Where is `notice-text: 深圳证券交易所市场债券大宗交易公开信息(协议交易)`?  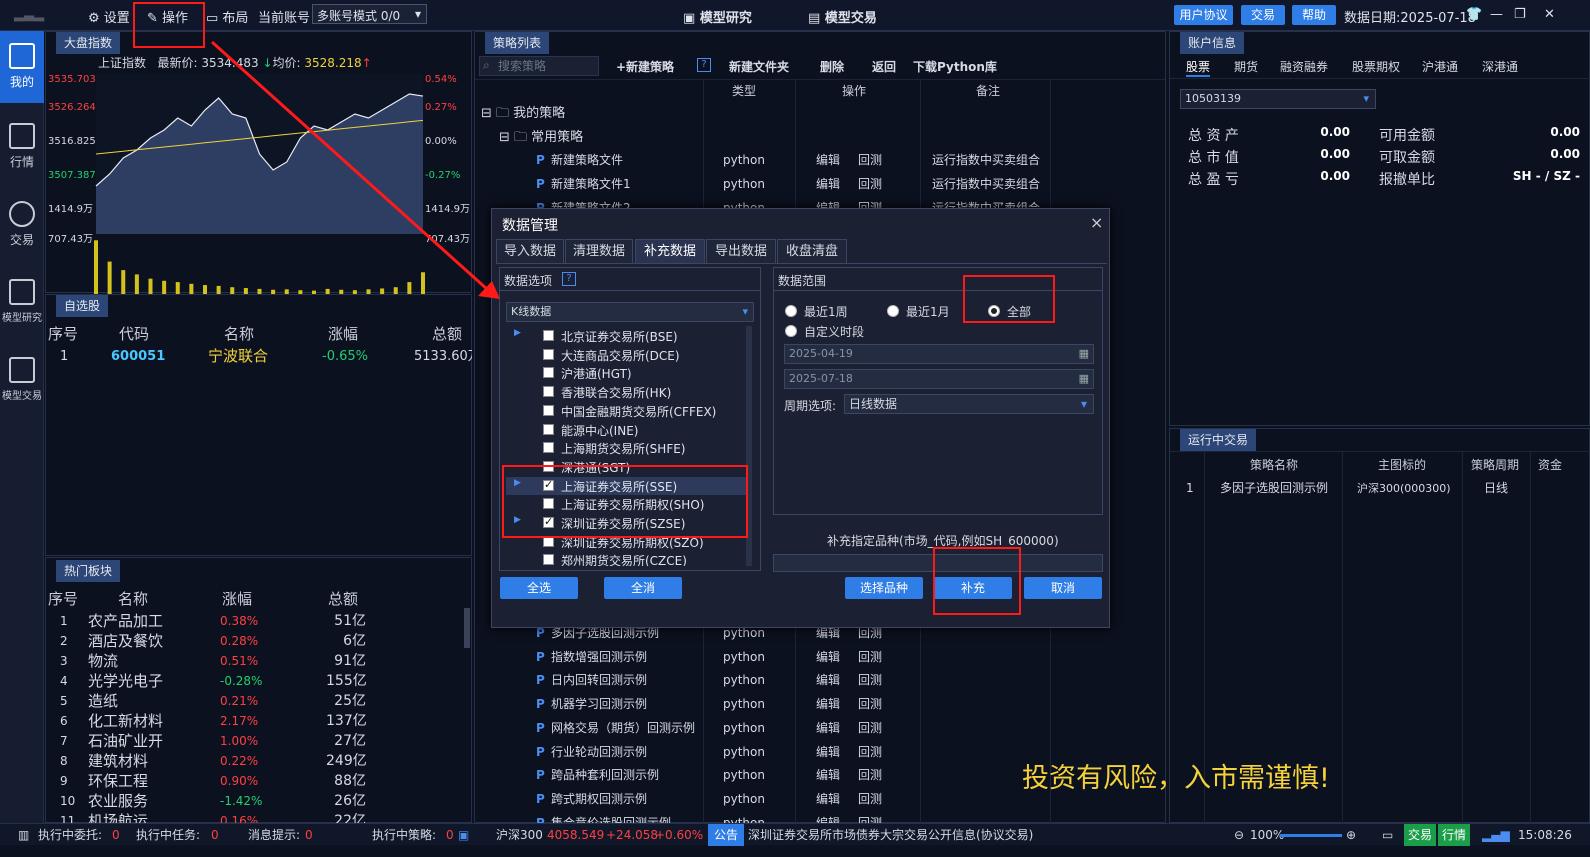
notice-text: 深圳证券交易所市场债券大宗交易公开信息(协议交易) is located at coordinates (890, 835).